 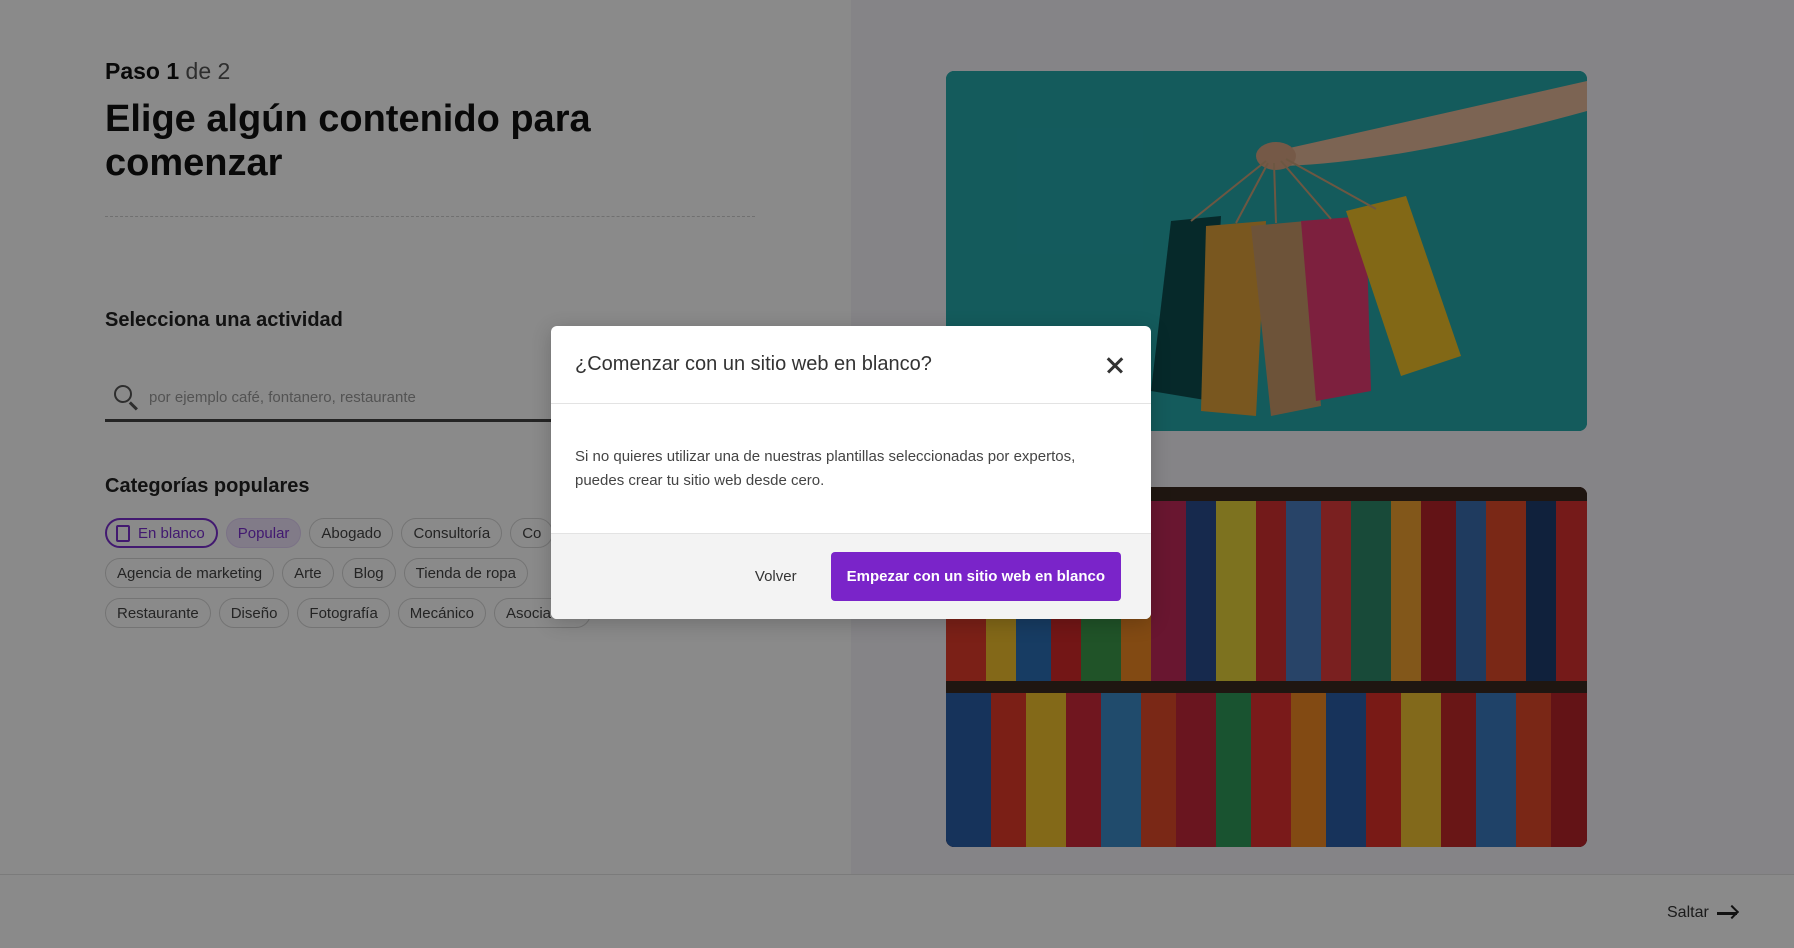 What do you see at coordinates (1115, 365) in the screenshot?
I see `close-icon` at bounding box center [1115, 365].